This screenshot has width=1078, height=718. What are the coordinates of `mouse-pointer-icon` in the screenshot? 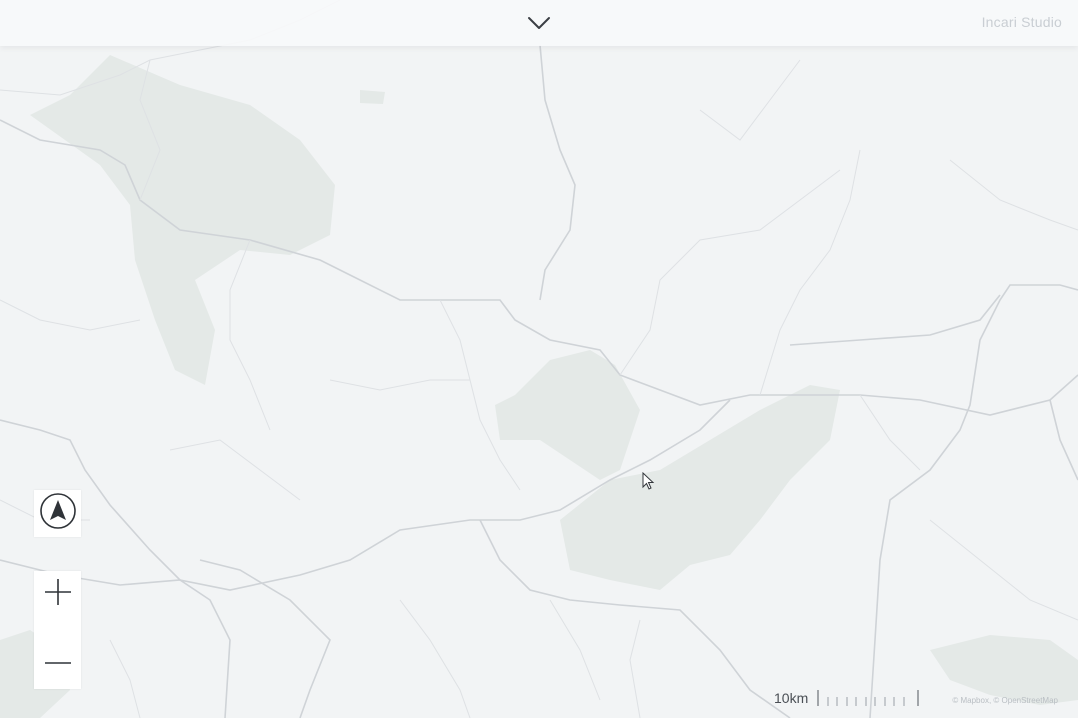 It's located at (649, 481).